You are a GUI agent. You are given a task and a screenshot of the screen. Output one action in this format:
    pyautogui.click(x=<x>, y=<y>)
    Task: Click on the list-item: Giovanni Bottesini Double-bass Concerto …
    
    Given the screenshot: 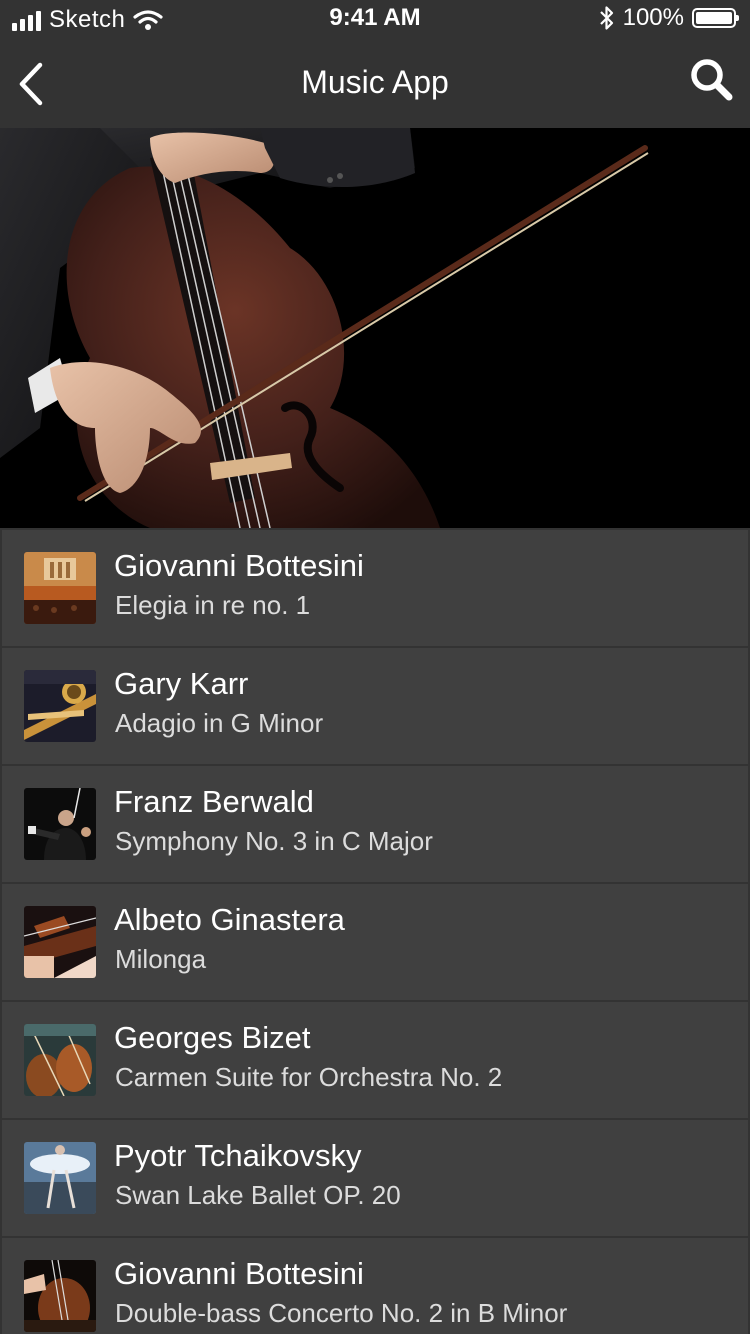 What is the action you would take?
    pyautogui.click(x=375, y=1286)
    